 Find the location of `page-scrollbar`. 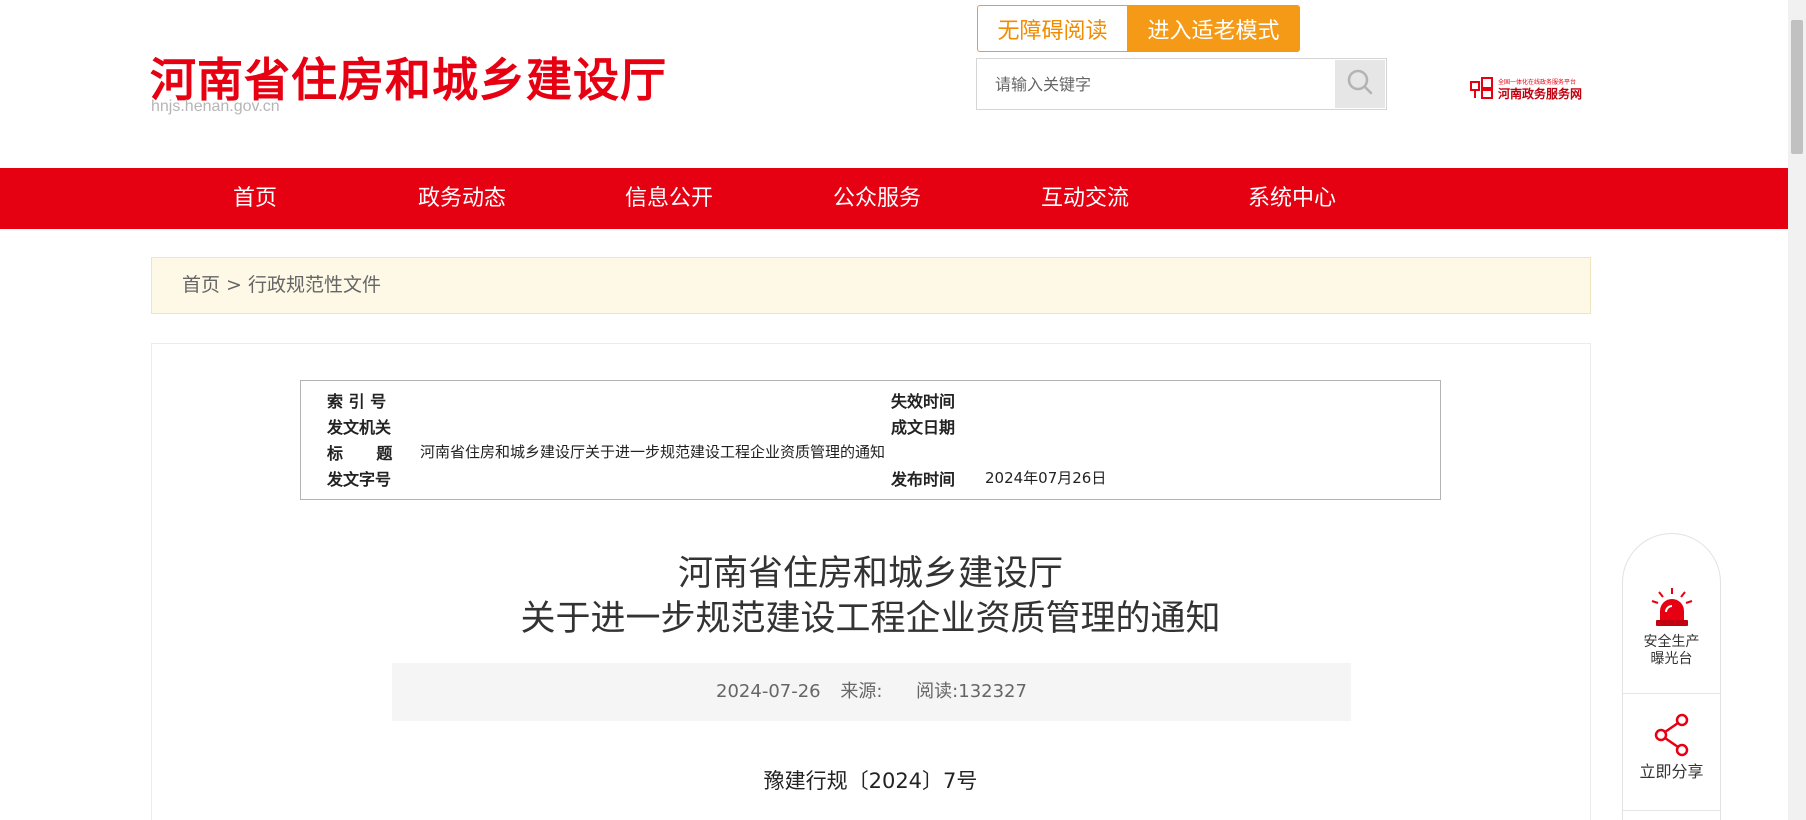

page-scrollbar is located at coordinates (1797, 410).